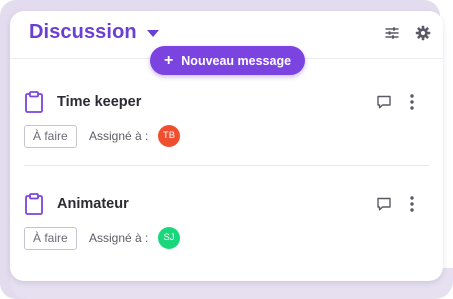  I want to click on gear-icon, so click(423, 33).